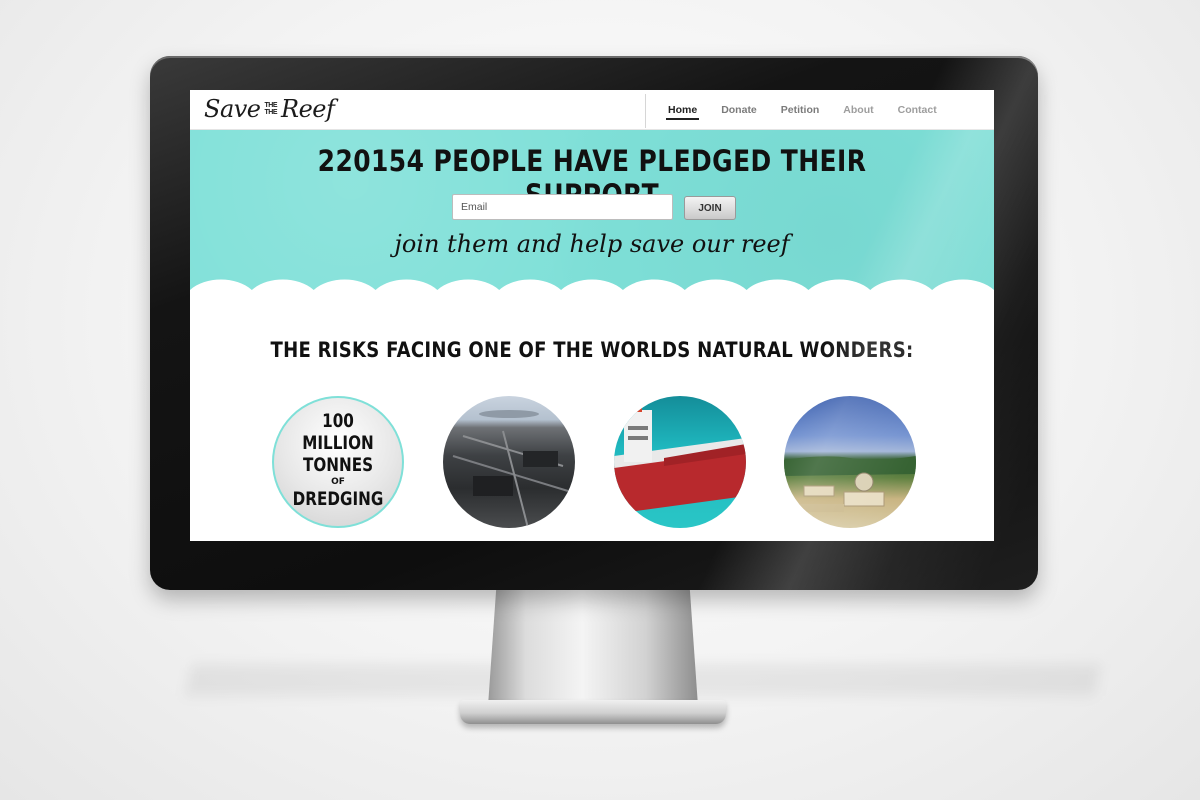 This screenshot has width=1200, height=800. What do you see at coordinates (510, 469) in the screenshot?
I see `coal-terminal-photo` at bounding box center [510, 469].